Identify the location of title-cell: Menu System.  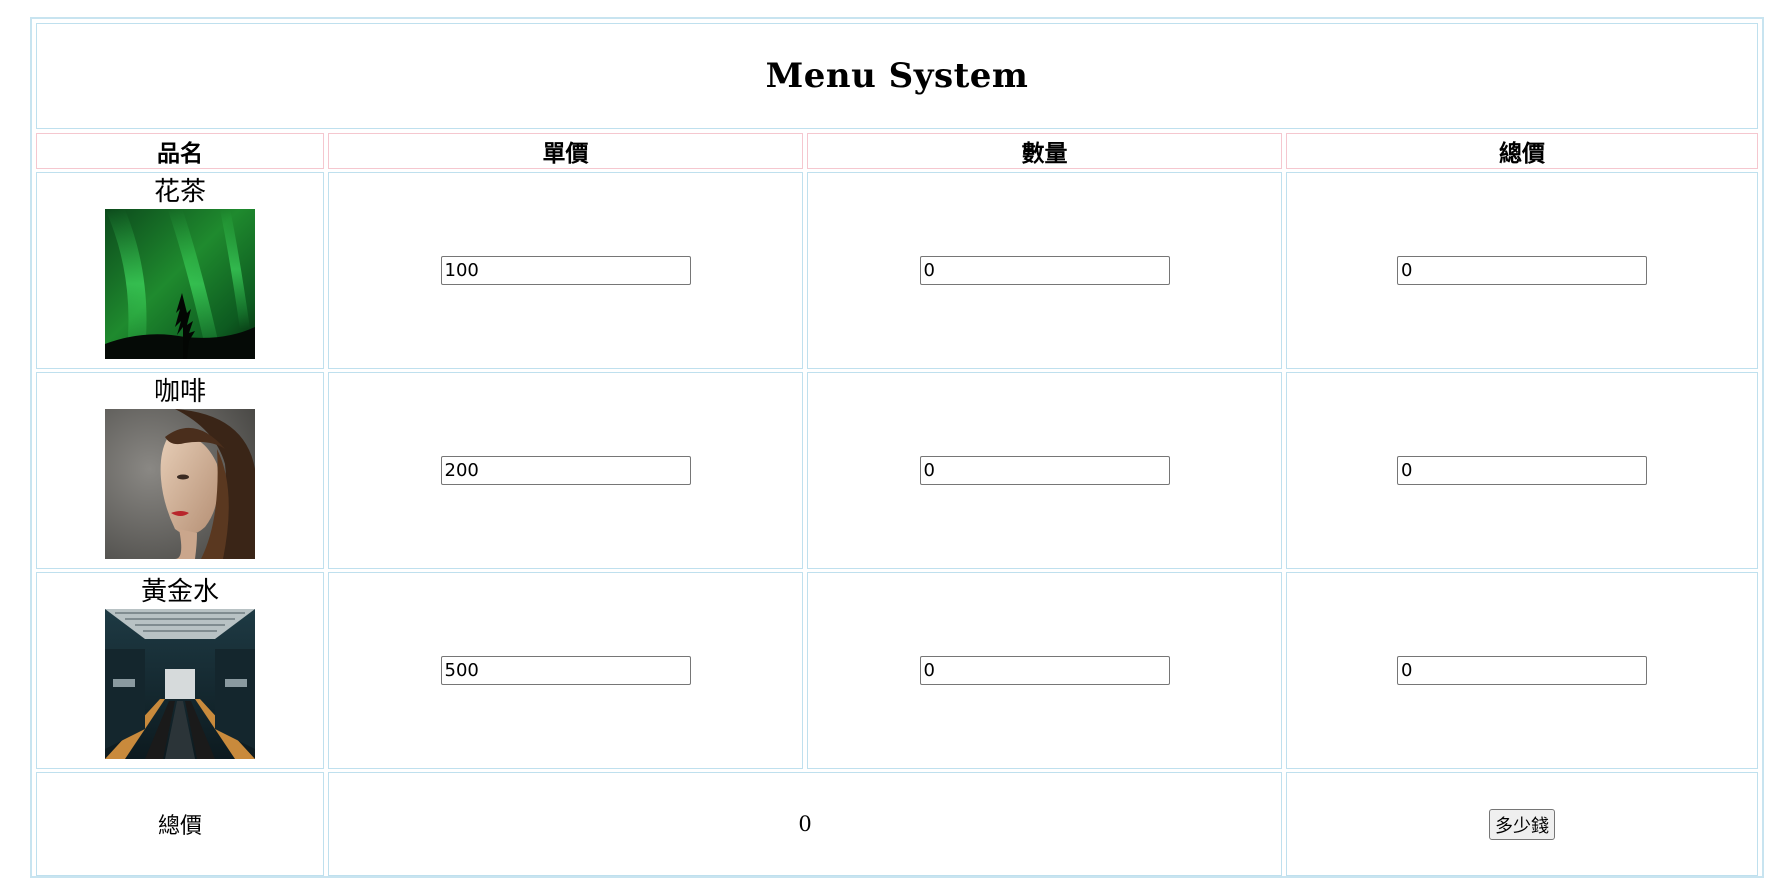
(897, 76).